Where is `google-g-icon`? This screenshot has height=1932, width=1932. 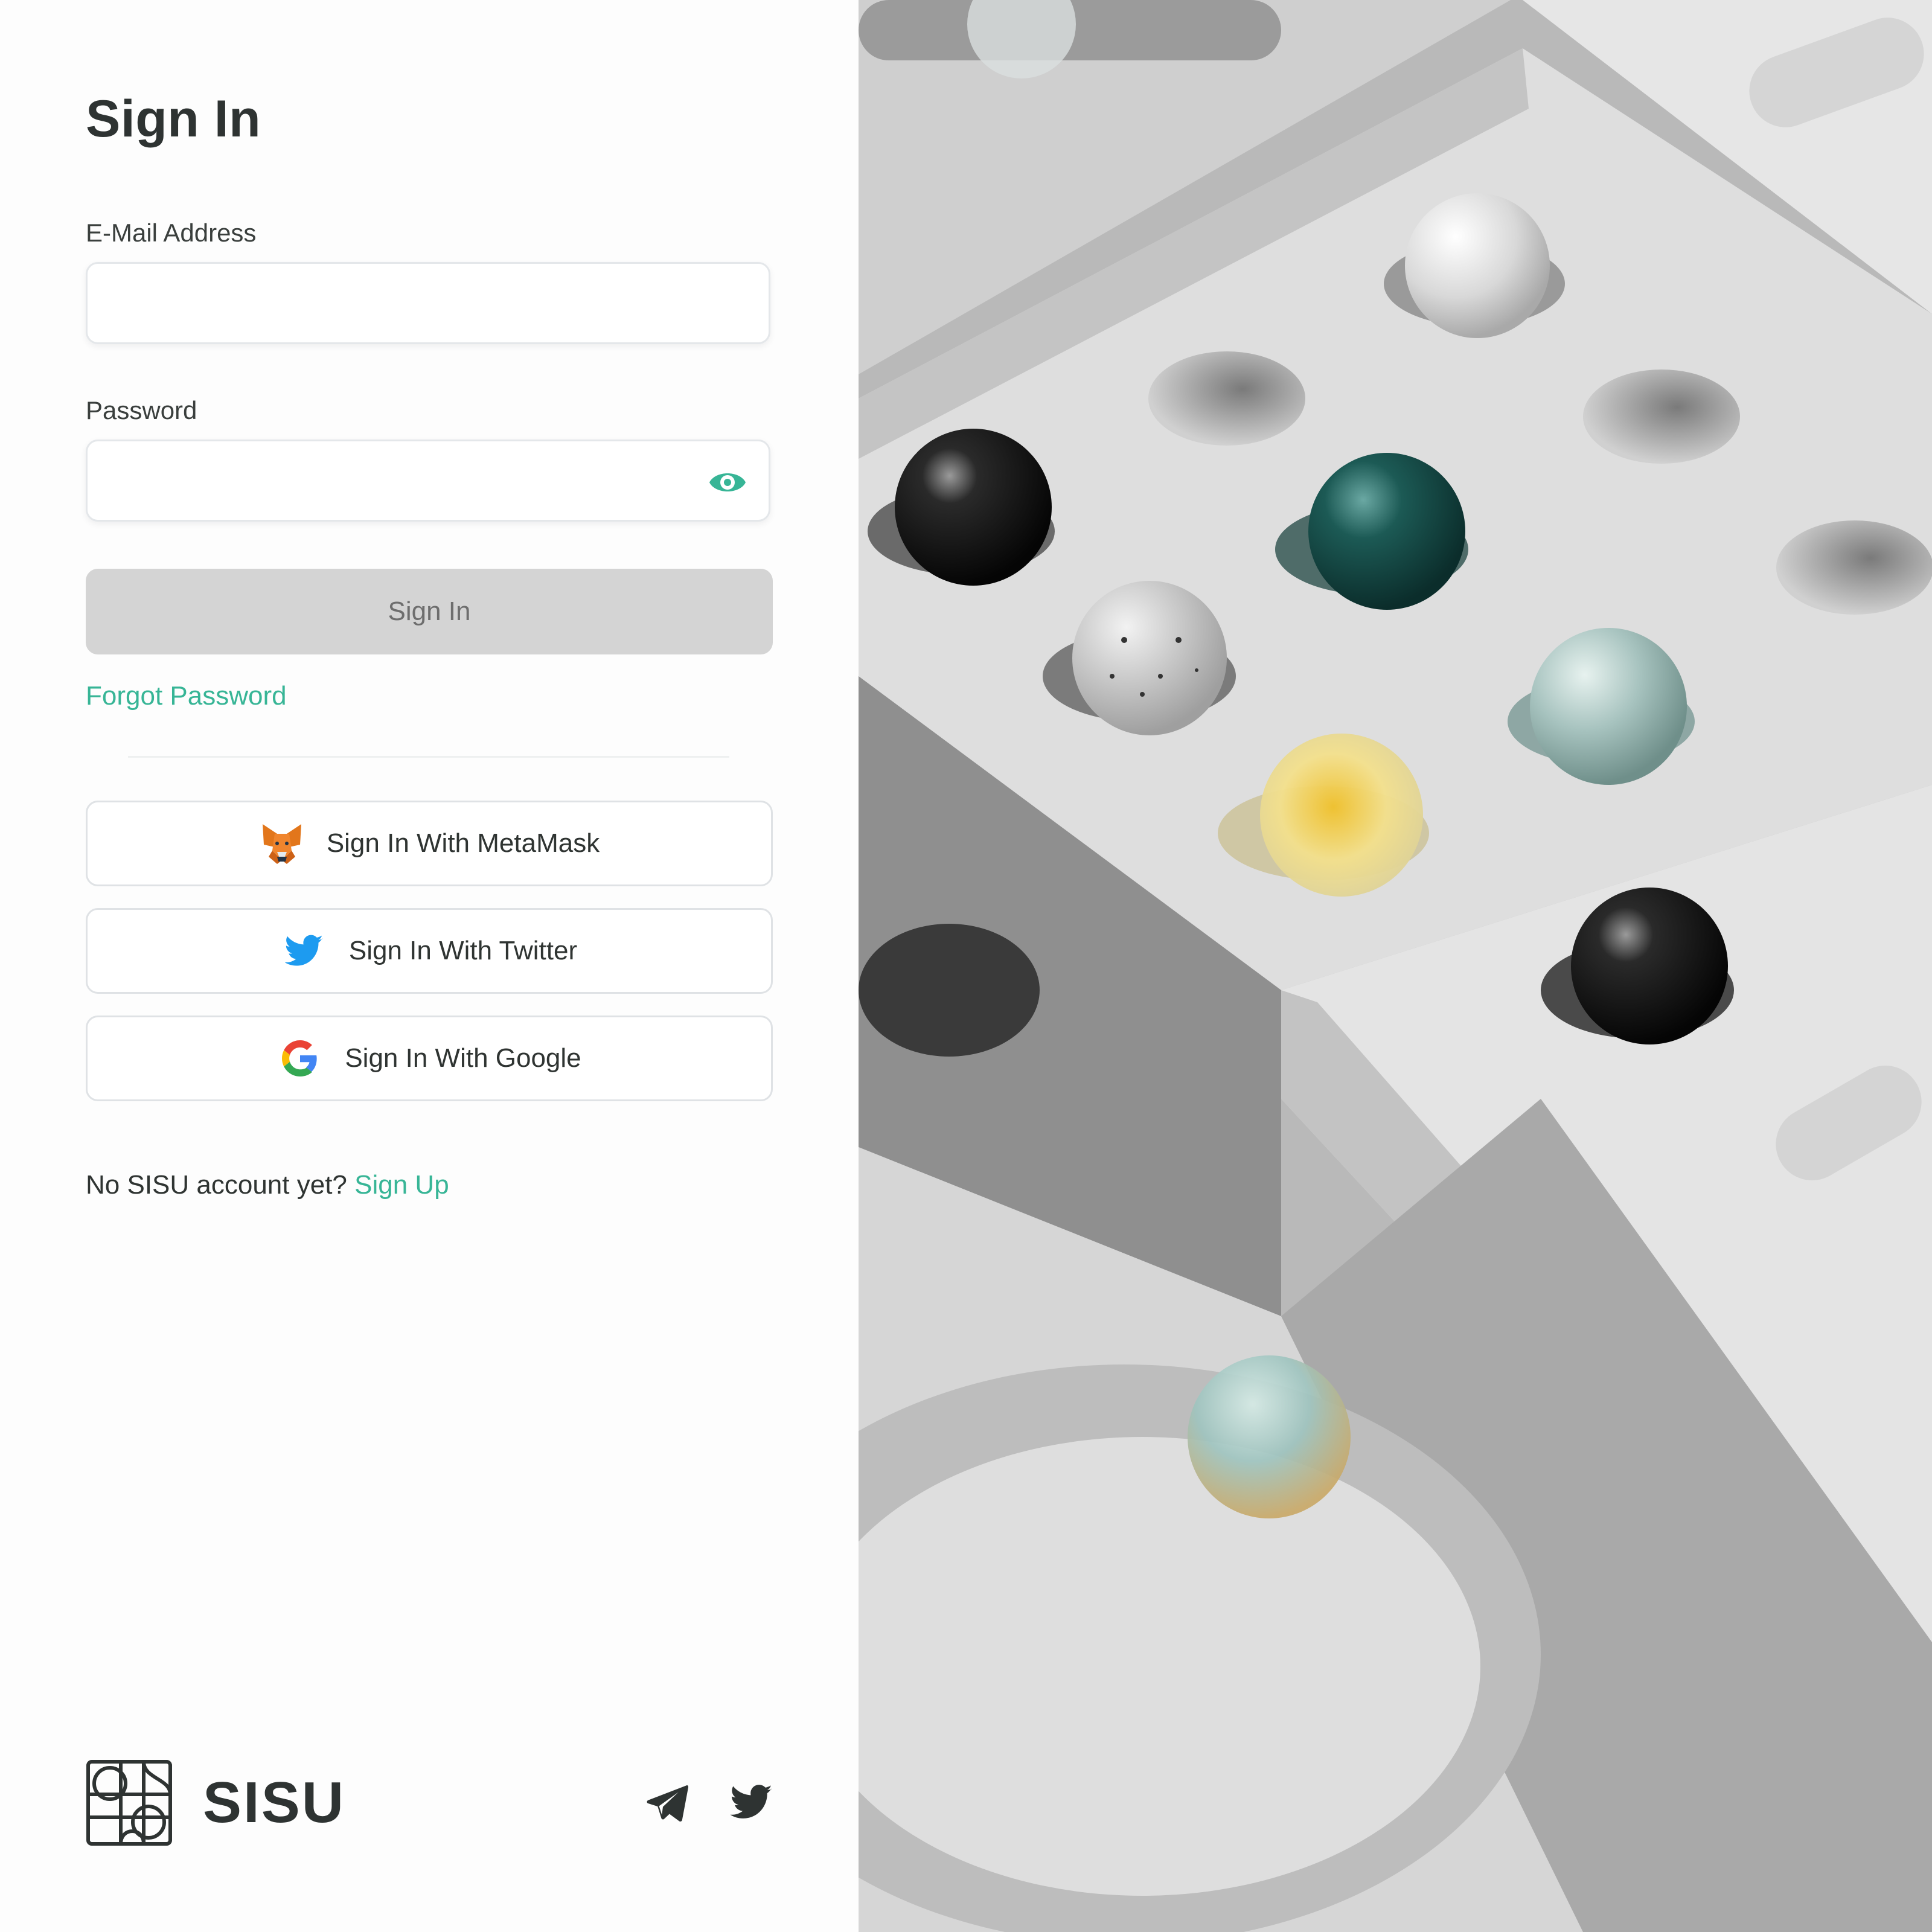
google-g-icon is located at coordinates (300, 1058).